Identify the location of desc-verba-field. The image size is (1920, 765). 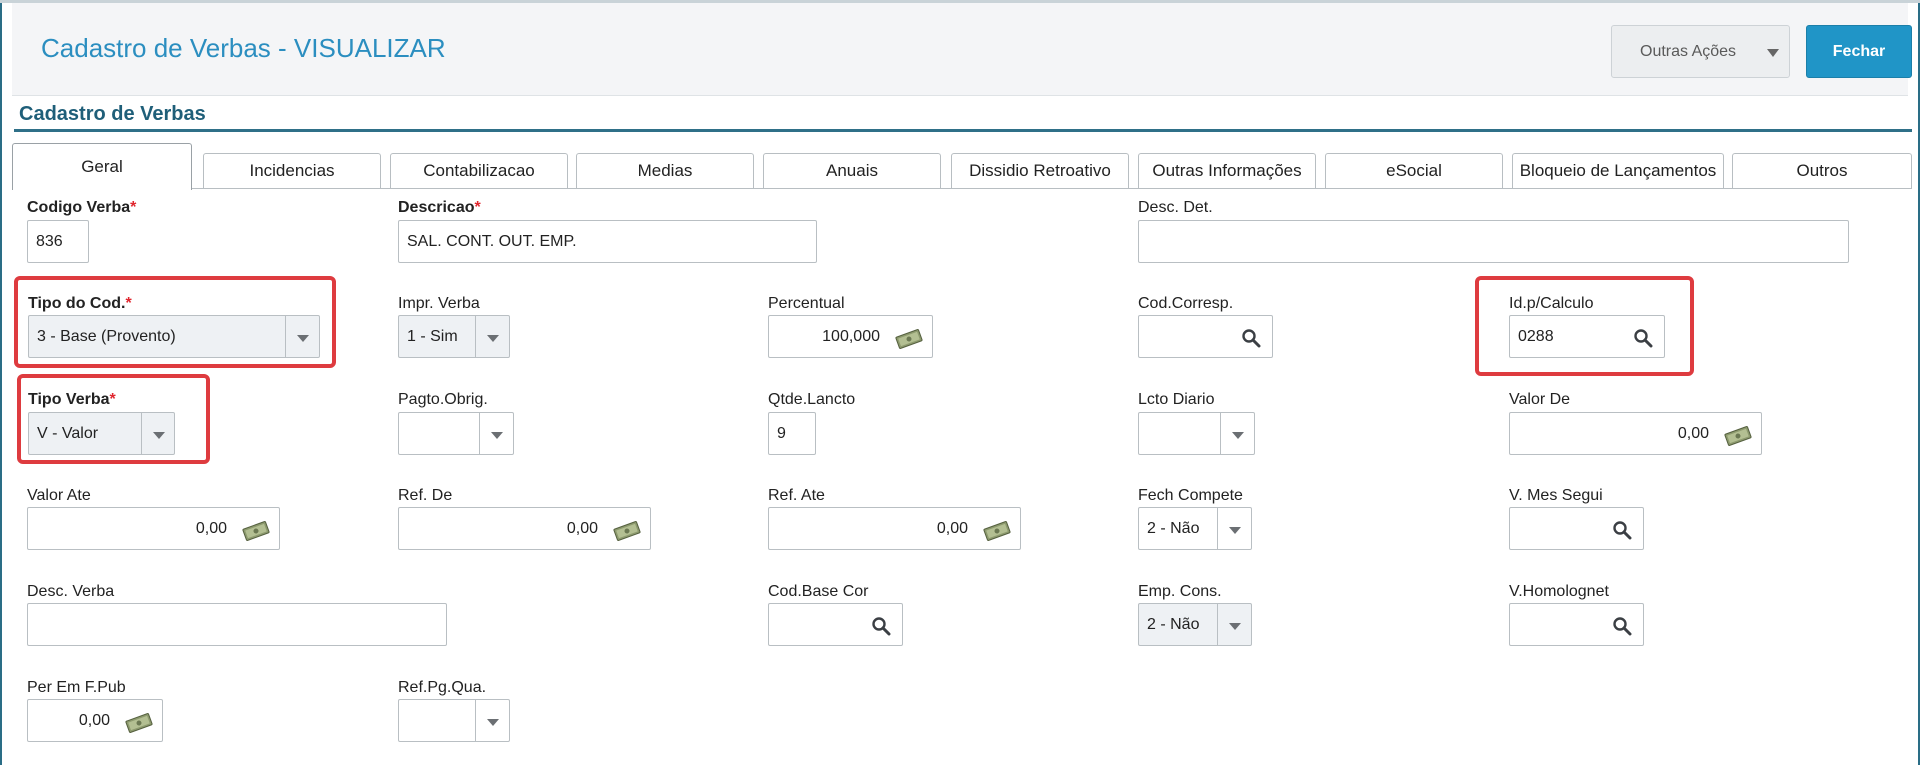
(237, 624).